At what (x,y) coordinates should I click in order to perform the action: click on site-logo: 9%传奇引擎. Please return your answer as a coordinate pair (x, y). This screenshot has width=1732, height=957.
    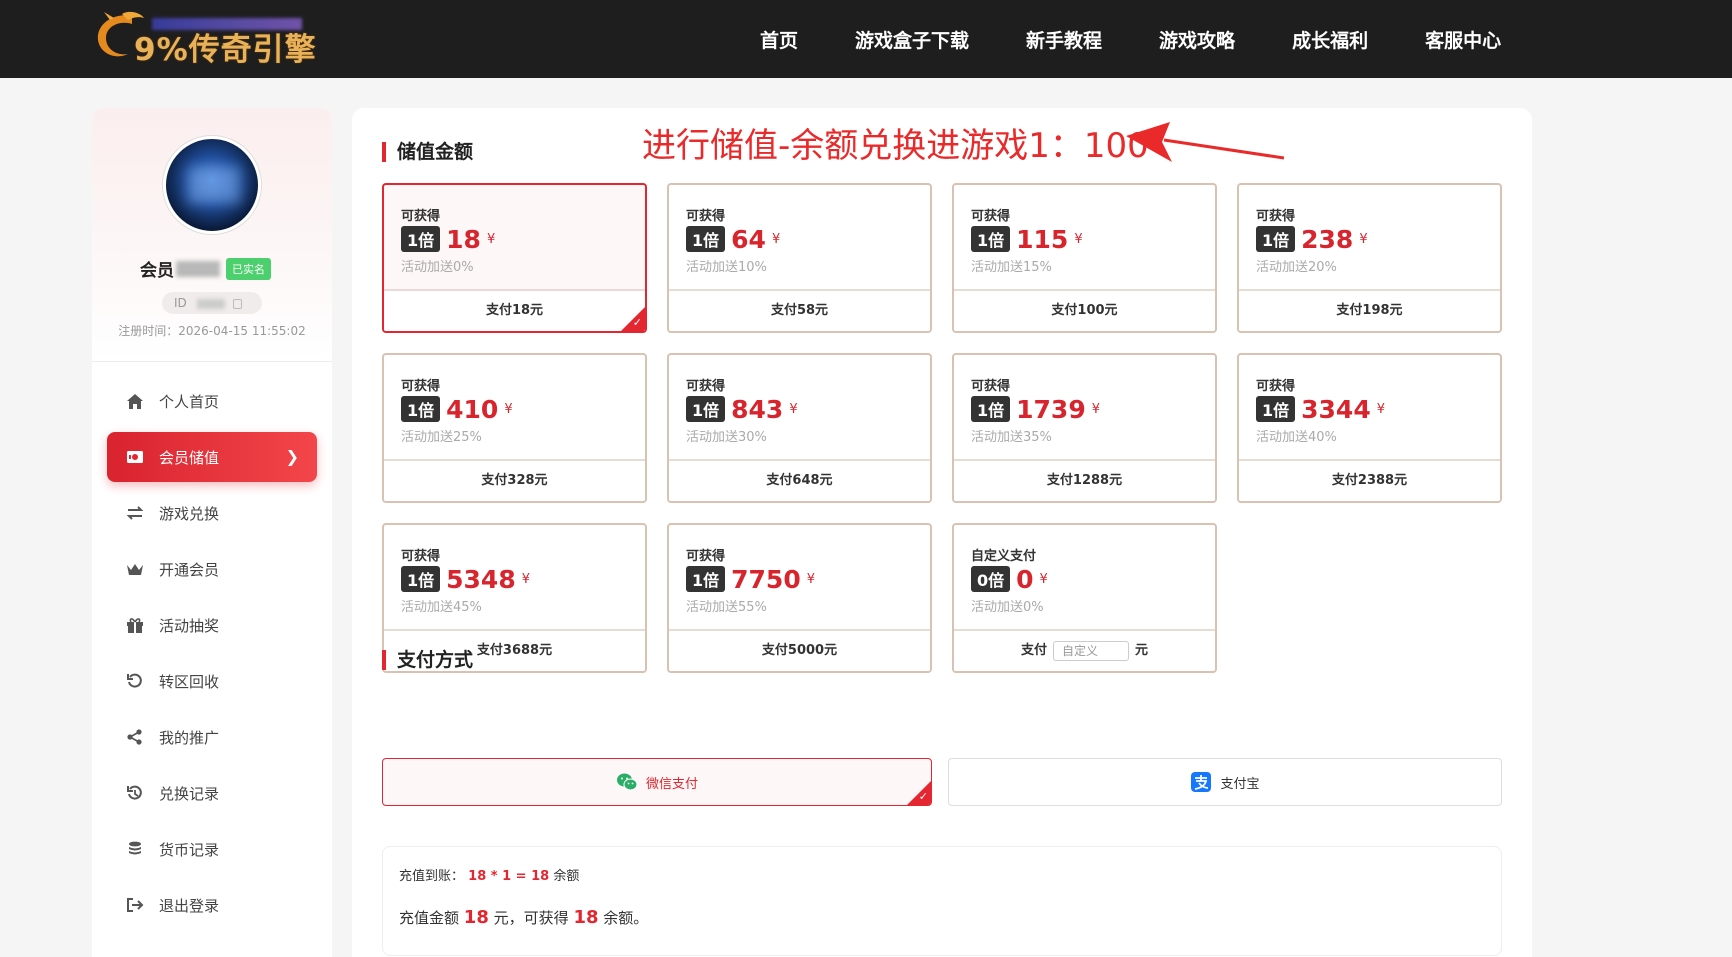
    Looking at the image, I should click on (204, 38).